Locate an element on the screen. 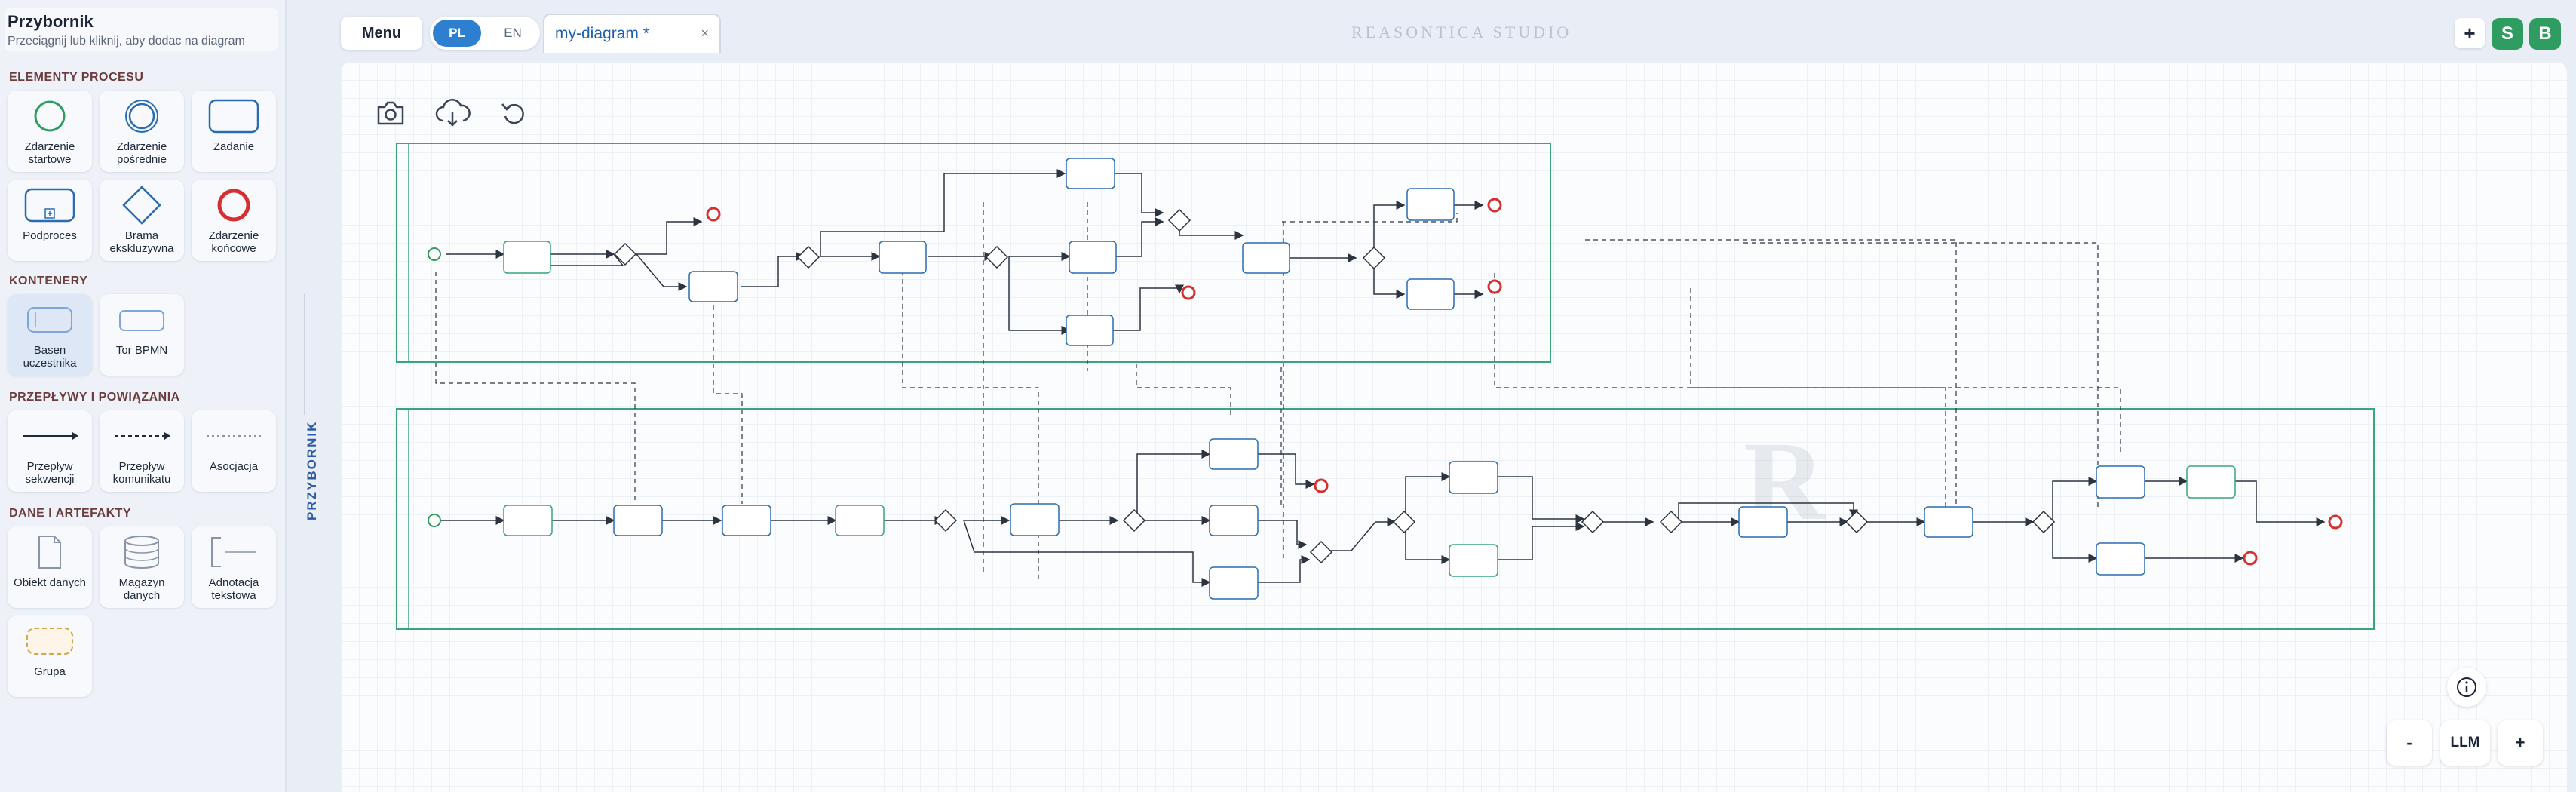  diagram-tab: my-diagram * × is located at coordinates (632, 33).